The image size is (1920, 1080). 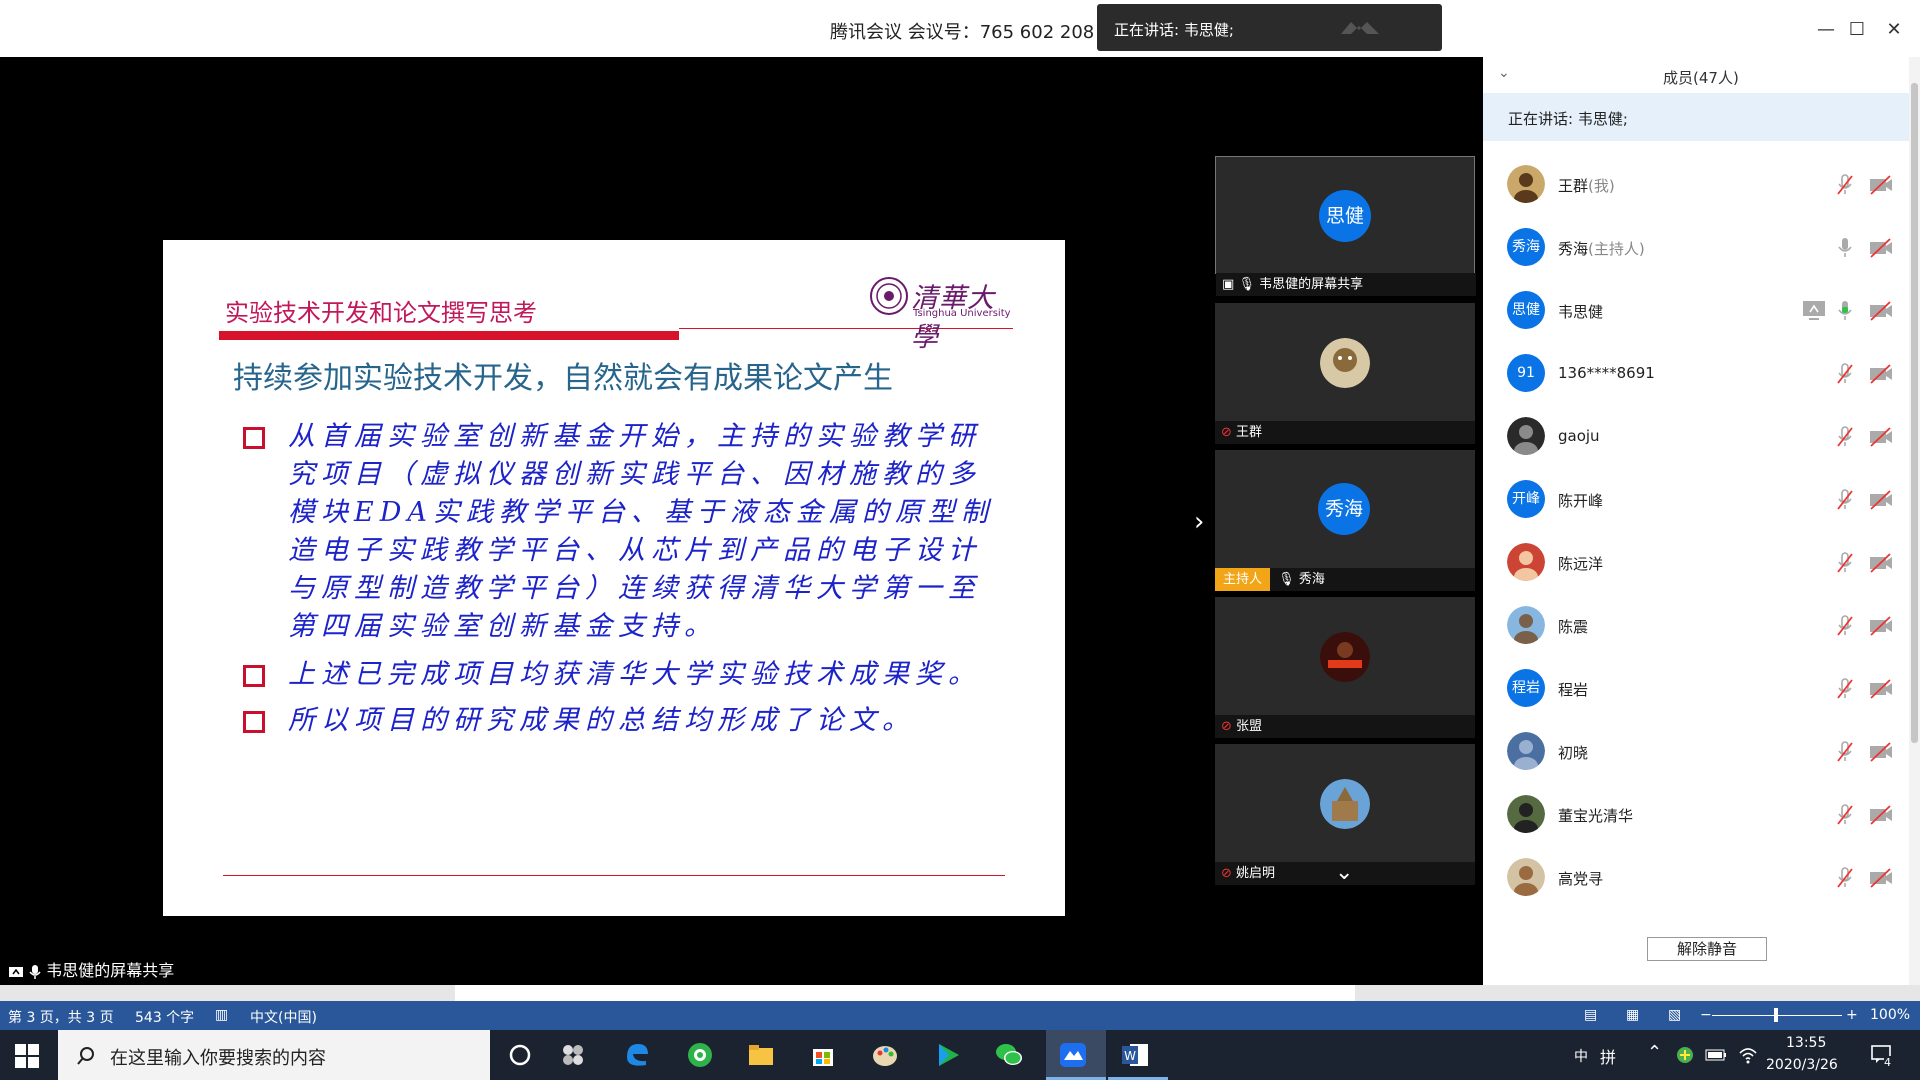 What do you see at coordinates (1696, 499) in the screenshot?
I see `member-row: 开峰 陈开峰` at bounding box center [1696, 499].